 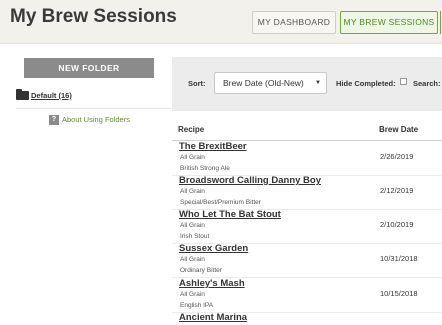 I want to click on recipe-link: Ancient Marina, so click(x=213, y=317).